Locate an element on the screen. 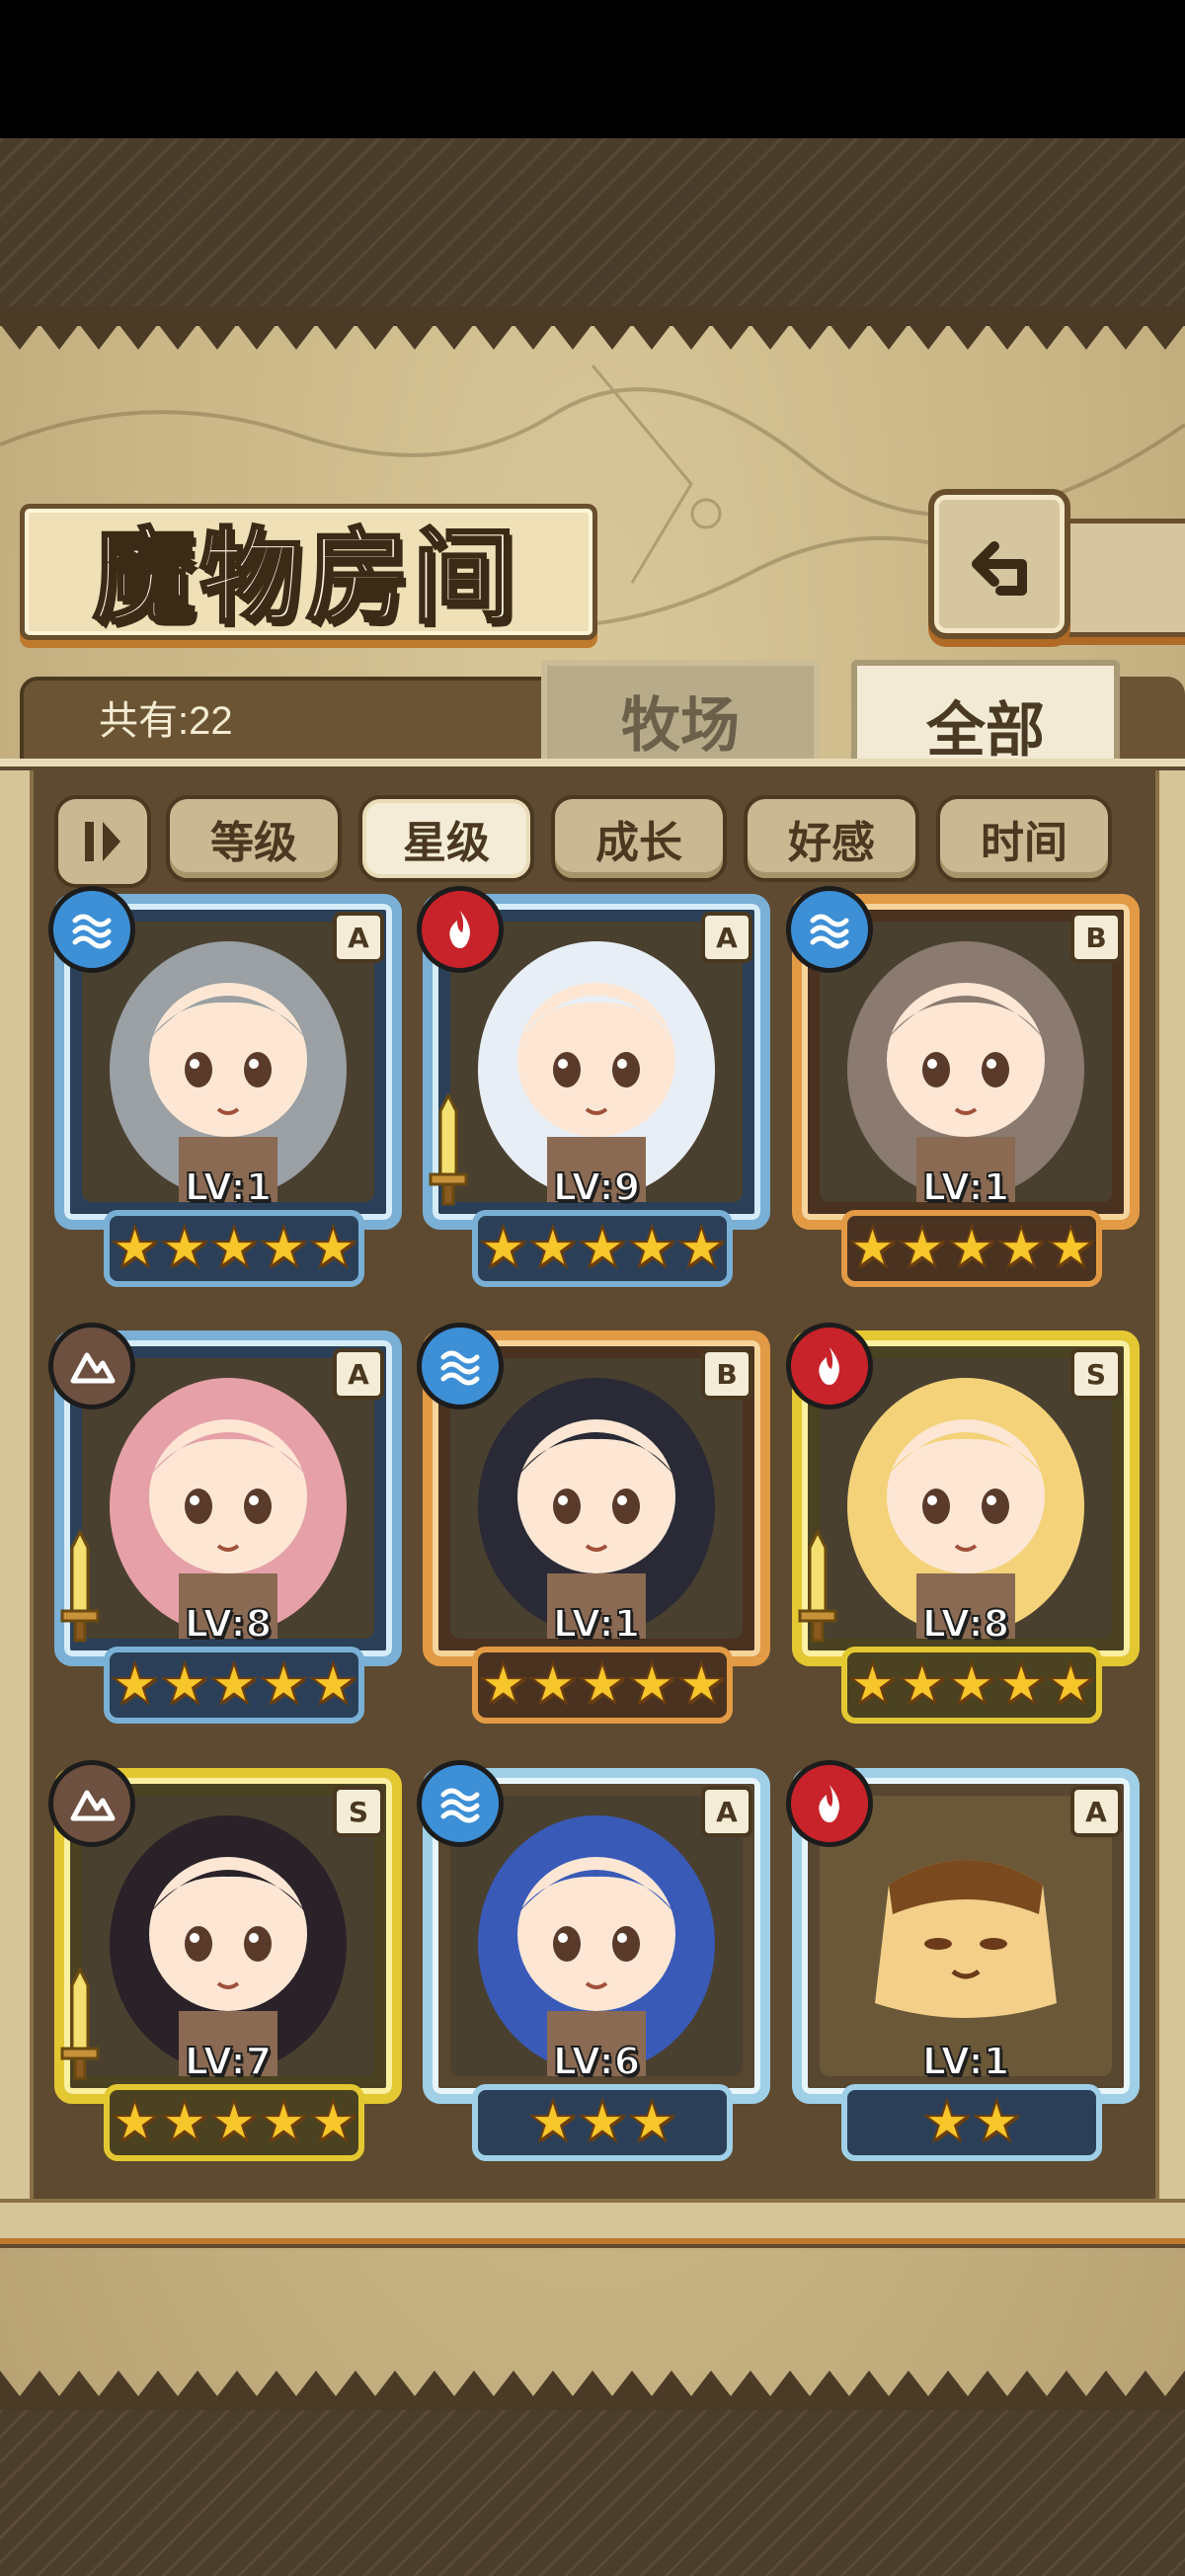  monster-card: S LV:8 ★★★★★ is located at coordinates (963, 1523).